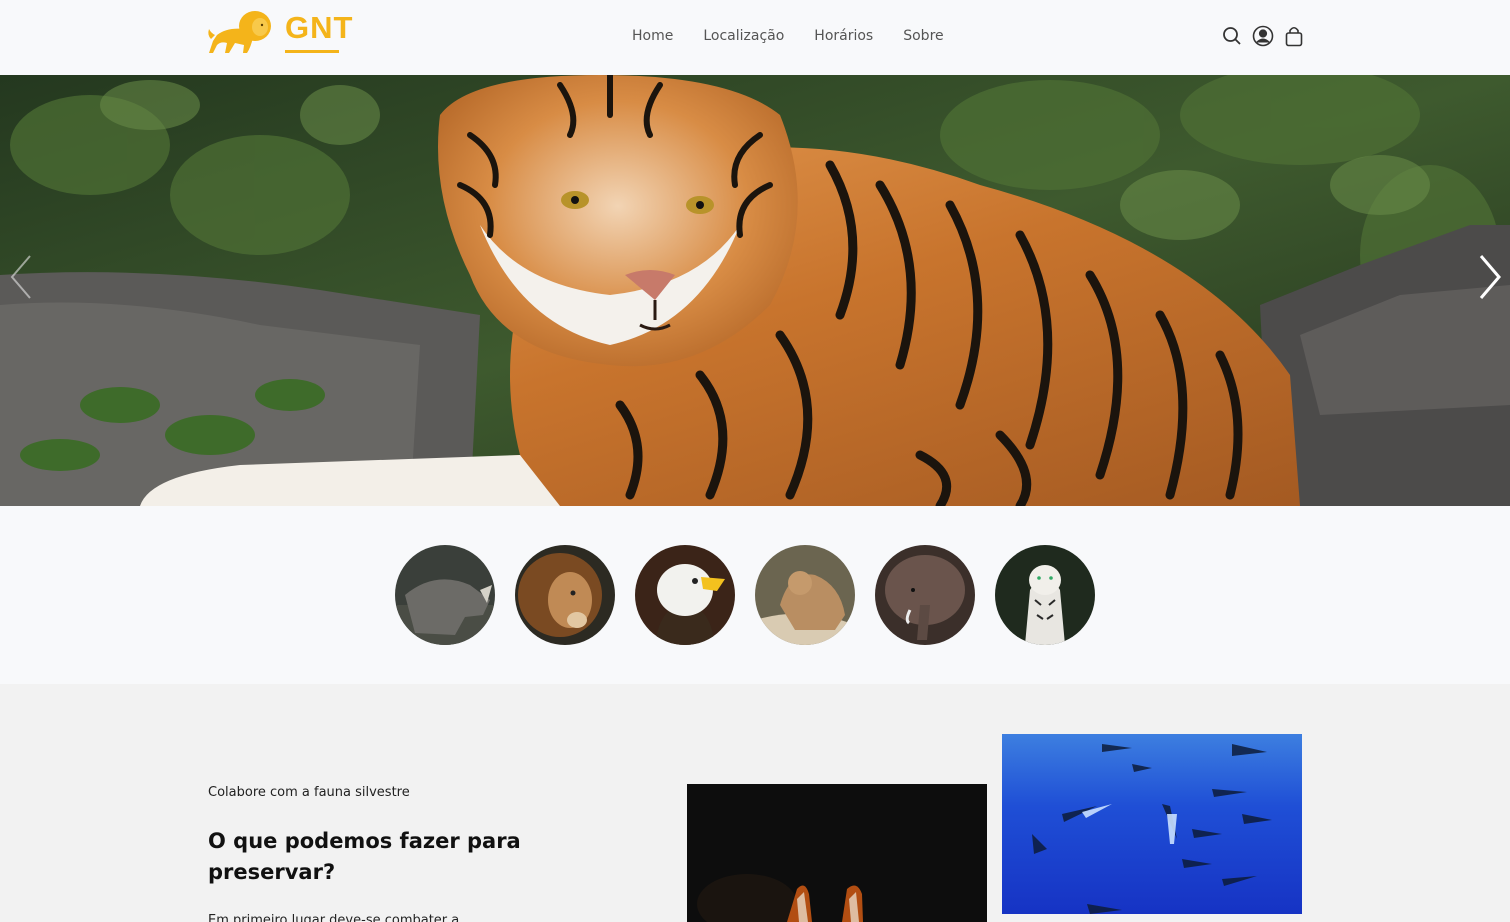  I want to click on chevron-left-icon, so click(20, 277).